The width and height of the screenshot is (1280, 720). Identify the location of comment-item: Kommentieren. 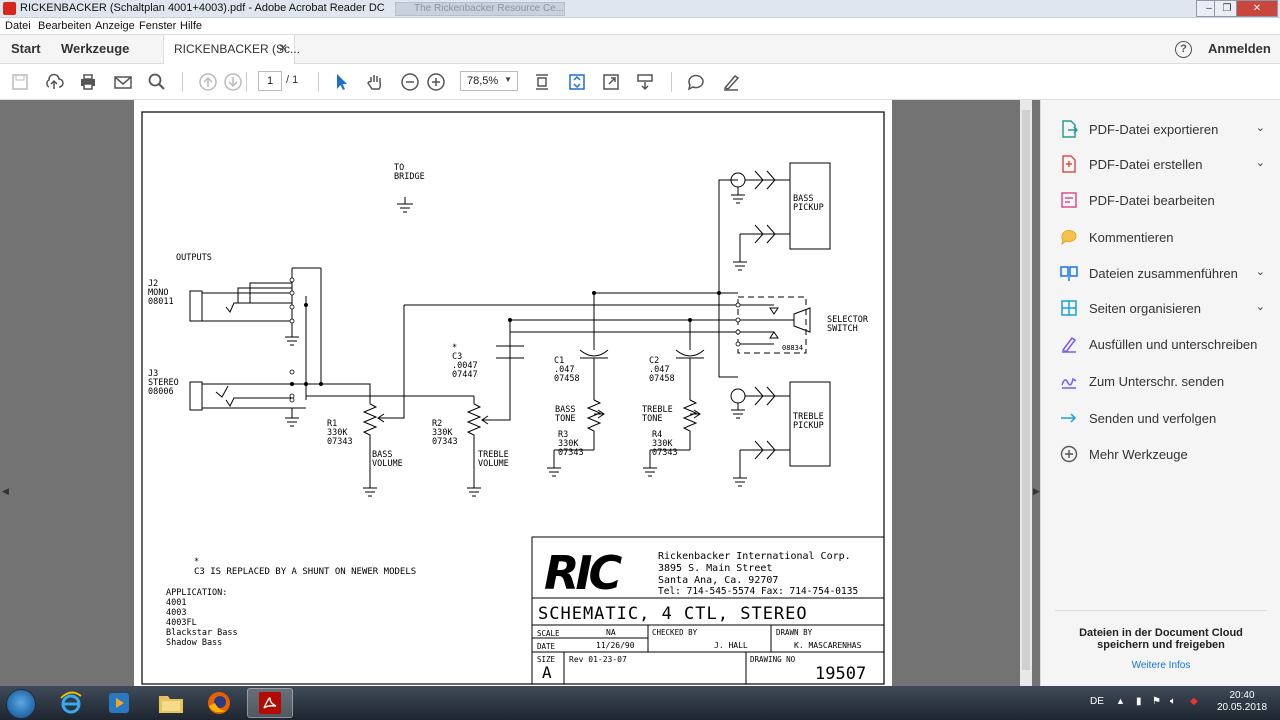
(1168, 237).